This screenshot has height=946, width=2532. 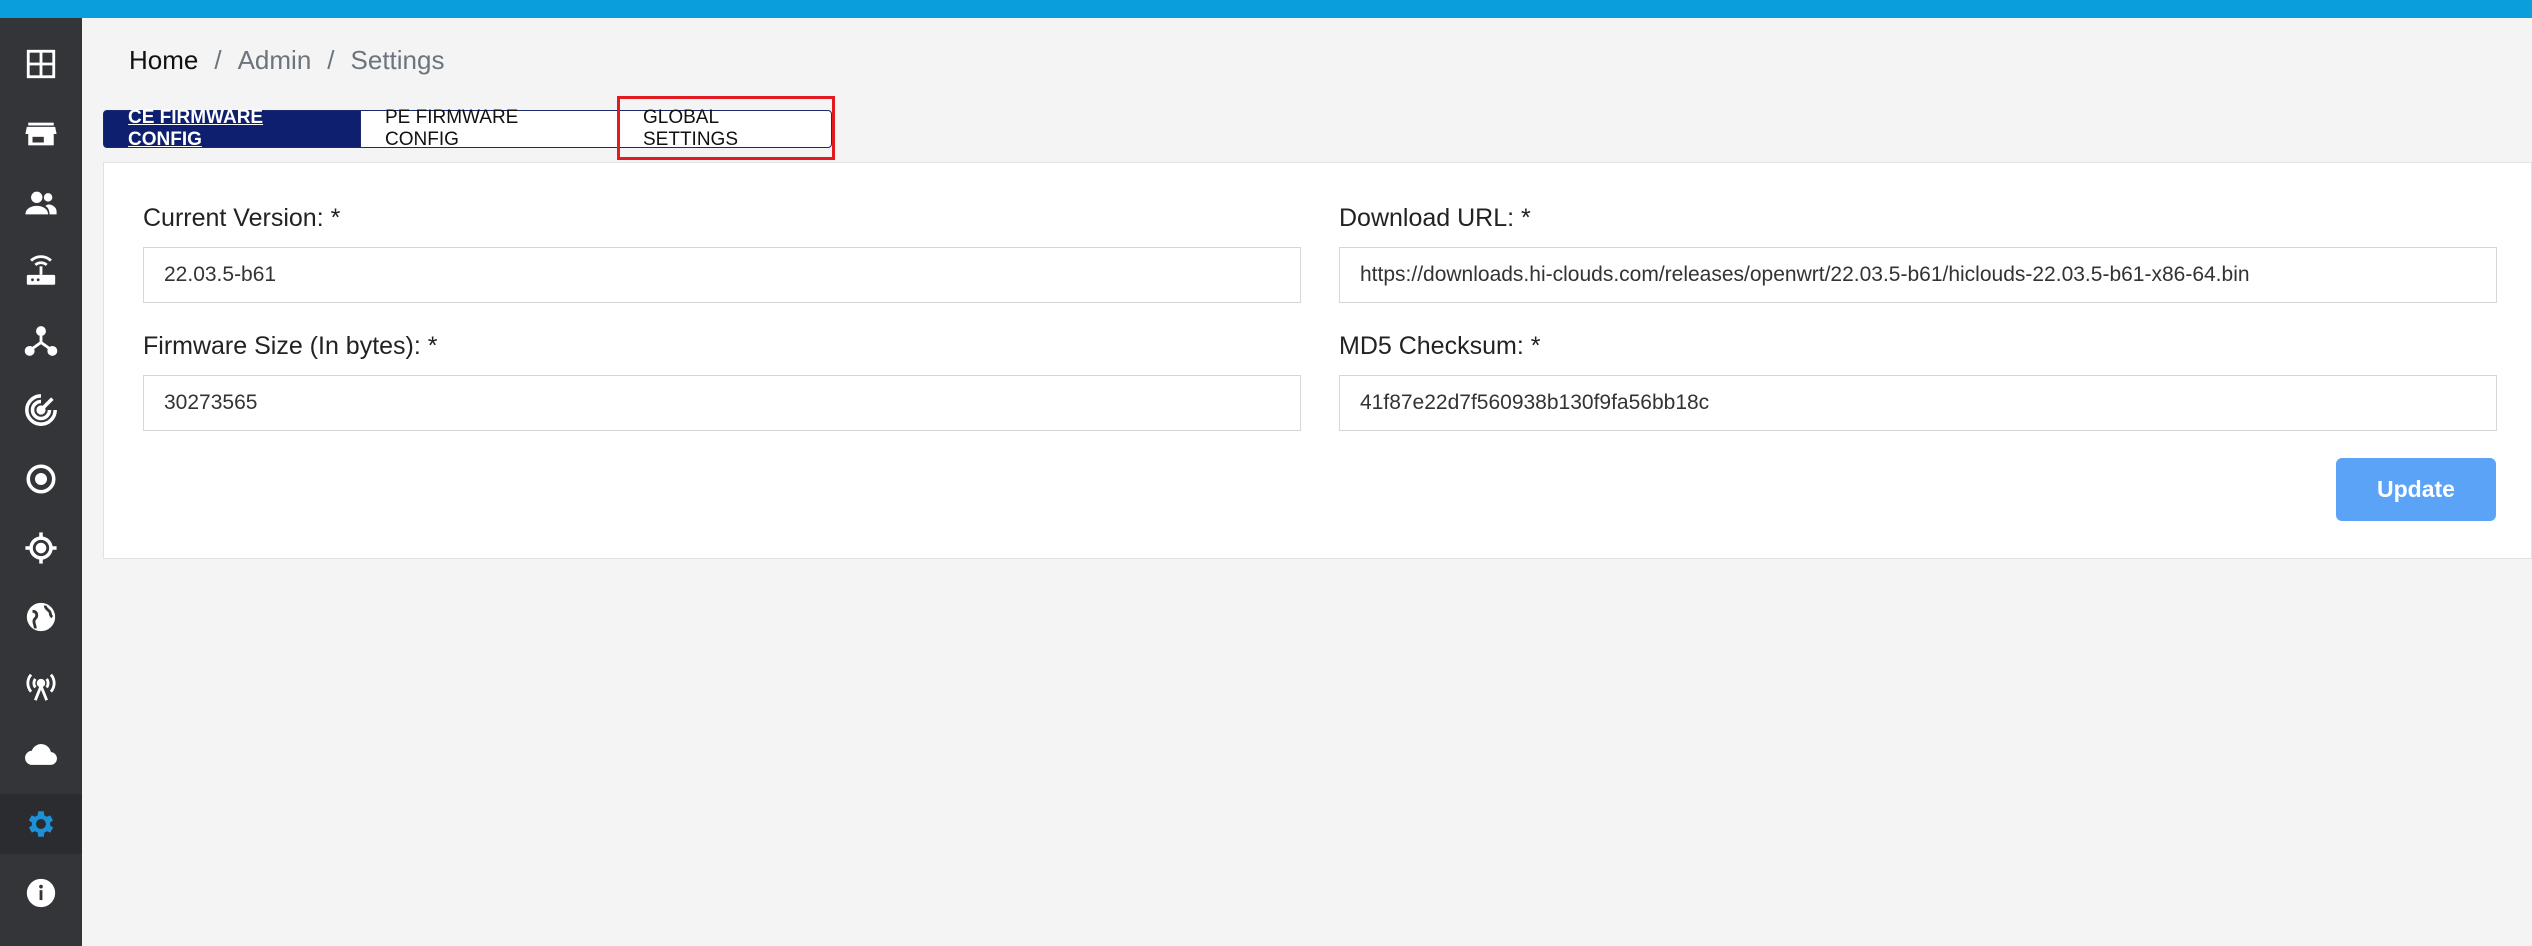 I want to click on sidebar-item-dashboard, so click(x=41, y=64).